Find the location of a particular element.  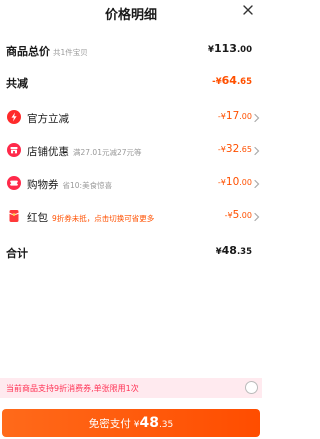

discount-label: 购物券 is located at coordinates (43, 185).